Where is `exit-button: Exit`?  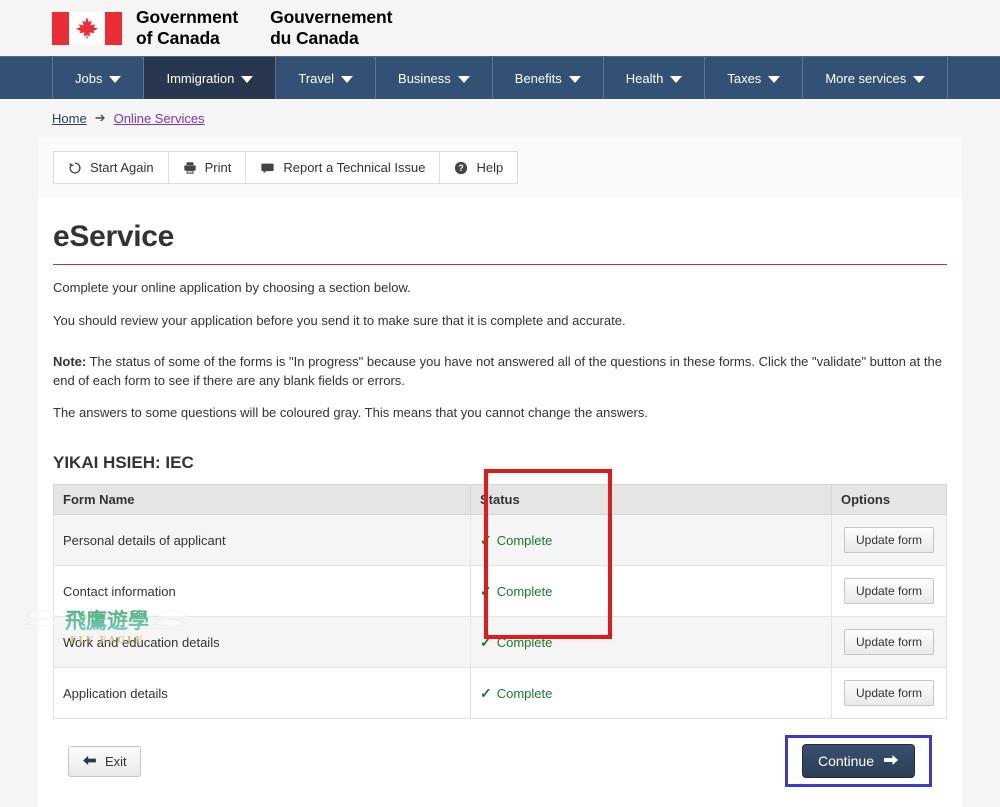 exit-button: Exit is located at coordinates (104, 761).